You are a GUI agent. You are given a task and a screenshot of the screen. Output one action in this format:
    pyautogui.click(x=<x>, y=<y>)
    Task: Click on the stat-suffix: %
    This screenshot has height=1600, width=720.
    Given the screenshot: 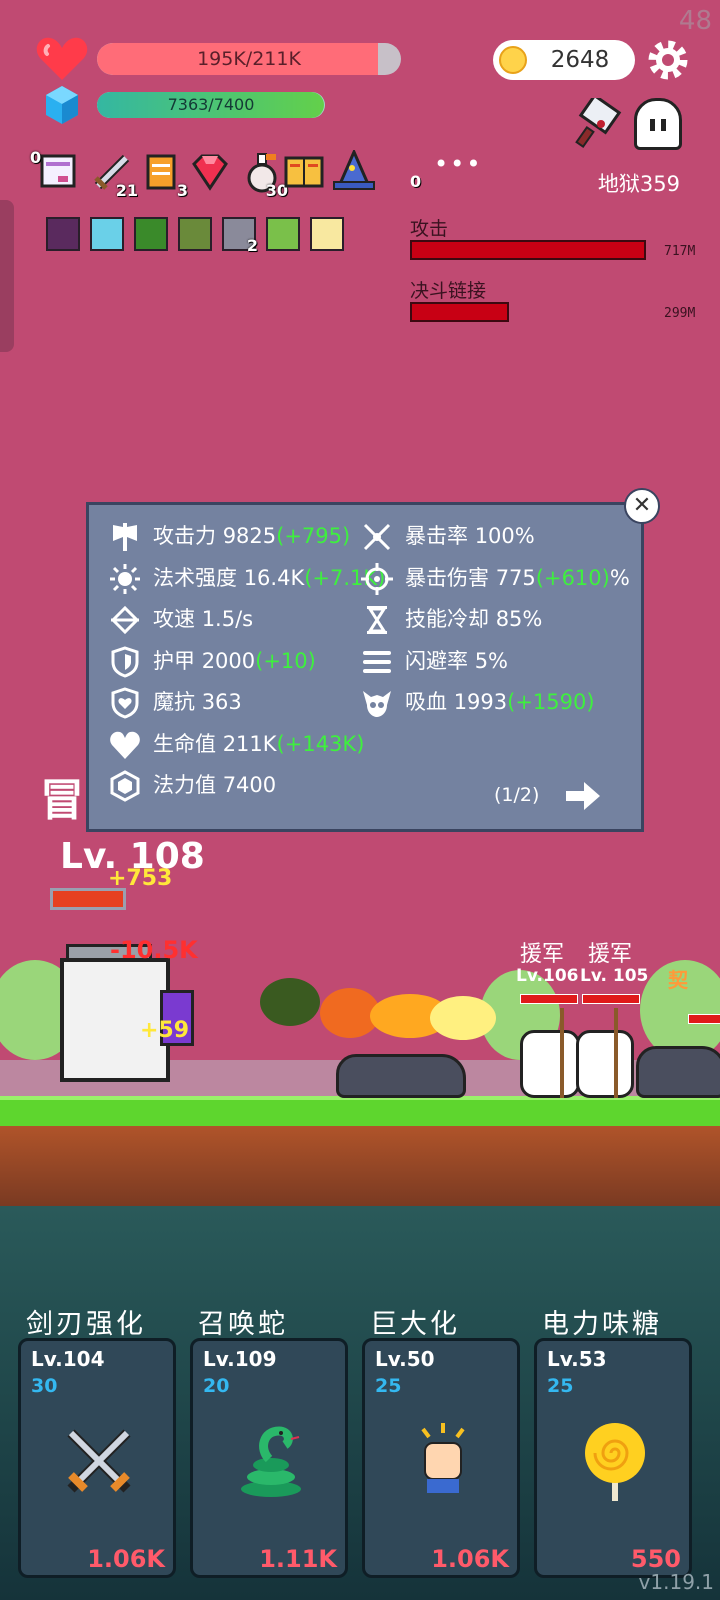 What is the action you would take?
    pyautogui.click(x=619, y=577)
    